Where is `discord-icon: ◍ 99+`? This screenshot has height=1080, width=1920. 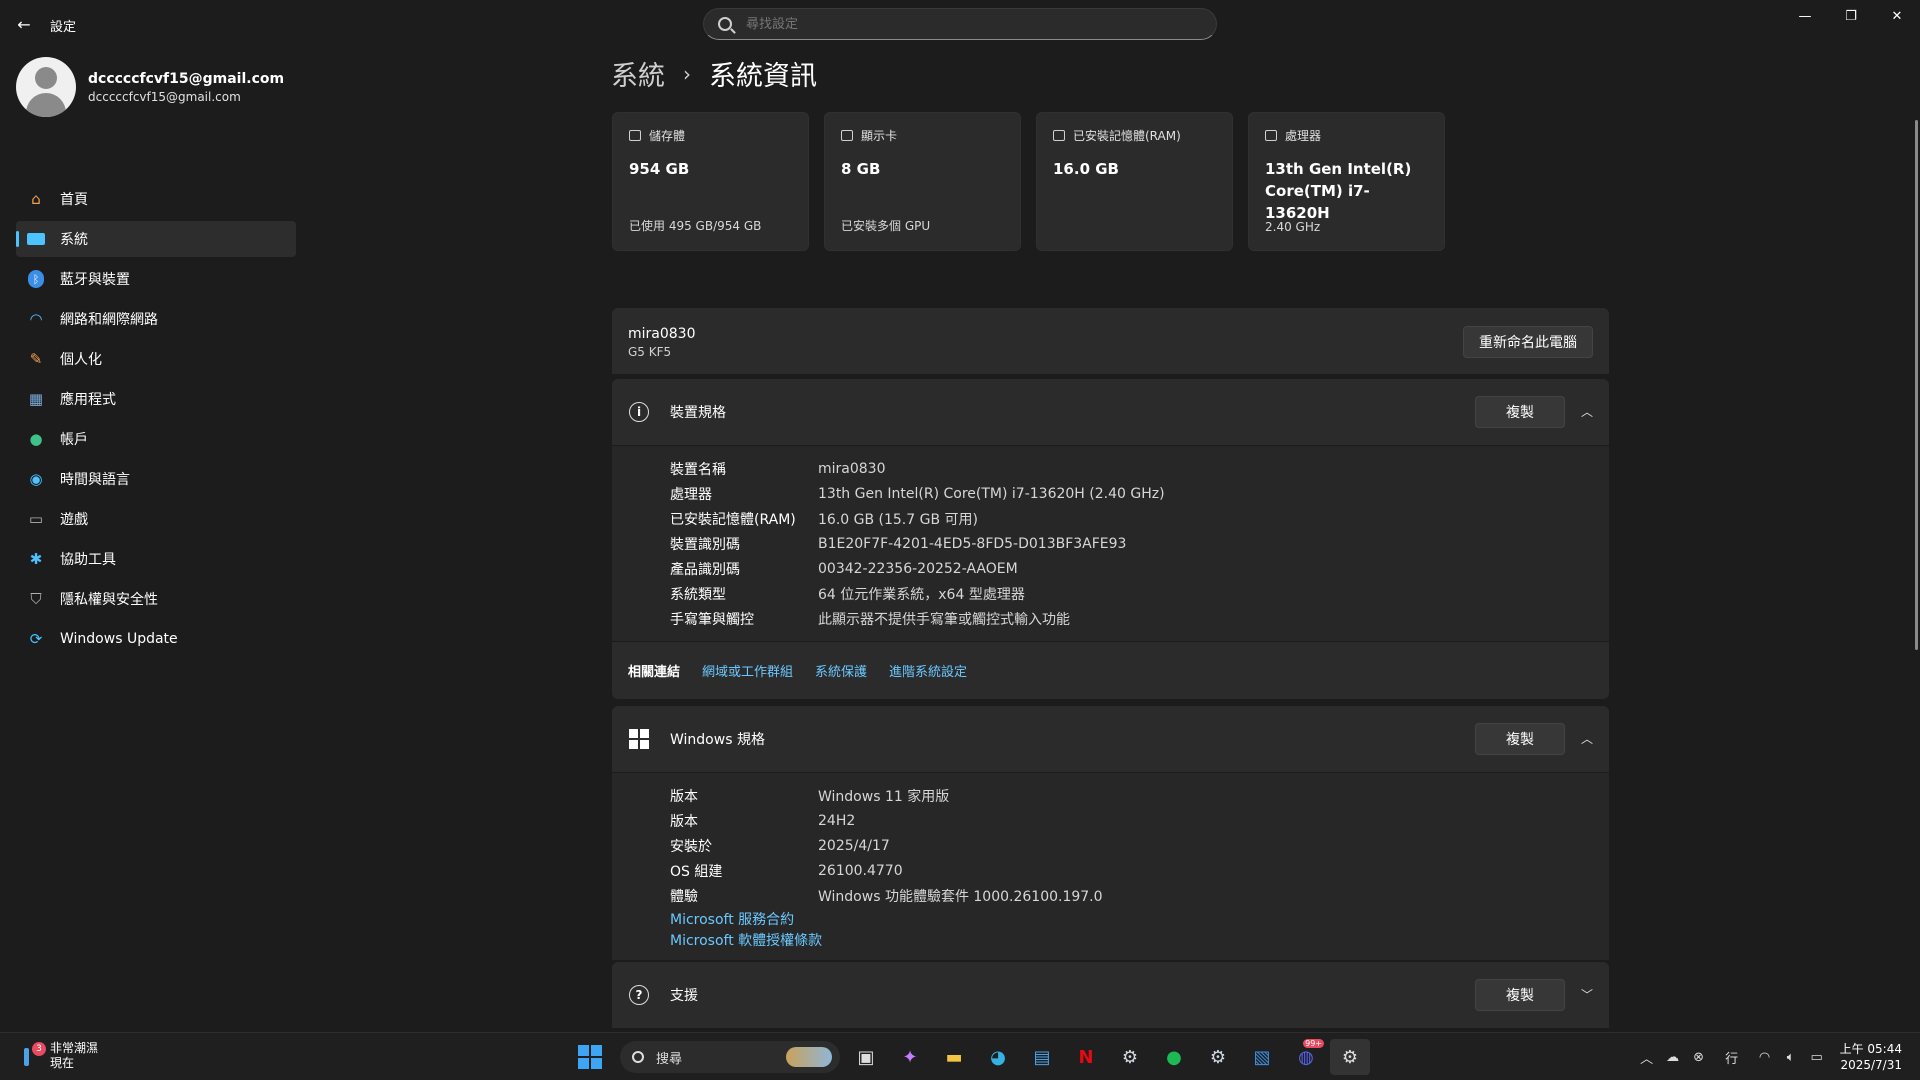
discord-icon: ◍ 99+ is located at coordinates (1306, 1057).